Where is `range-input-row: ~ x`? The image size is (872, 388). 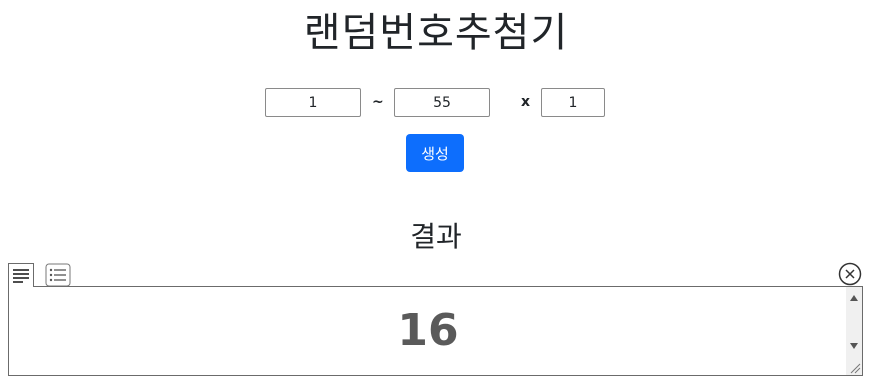 range-input-row: ~ x is located at coordinates (436, 103).